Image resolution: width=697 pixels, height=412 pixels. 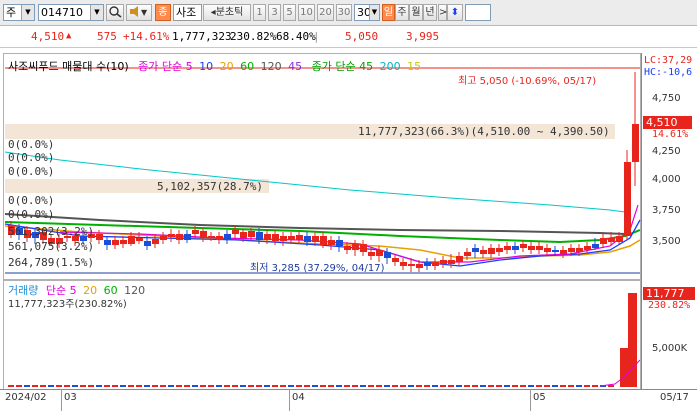 I want to click on ma-legend-60: 60, so click(x=247, y=66).